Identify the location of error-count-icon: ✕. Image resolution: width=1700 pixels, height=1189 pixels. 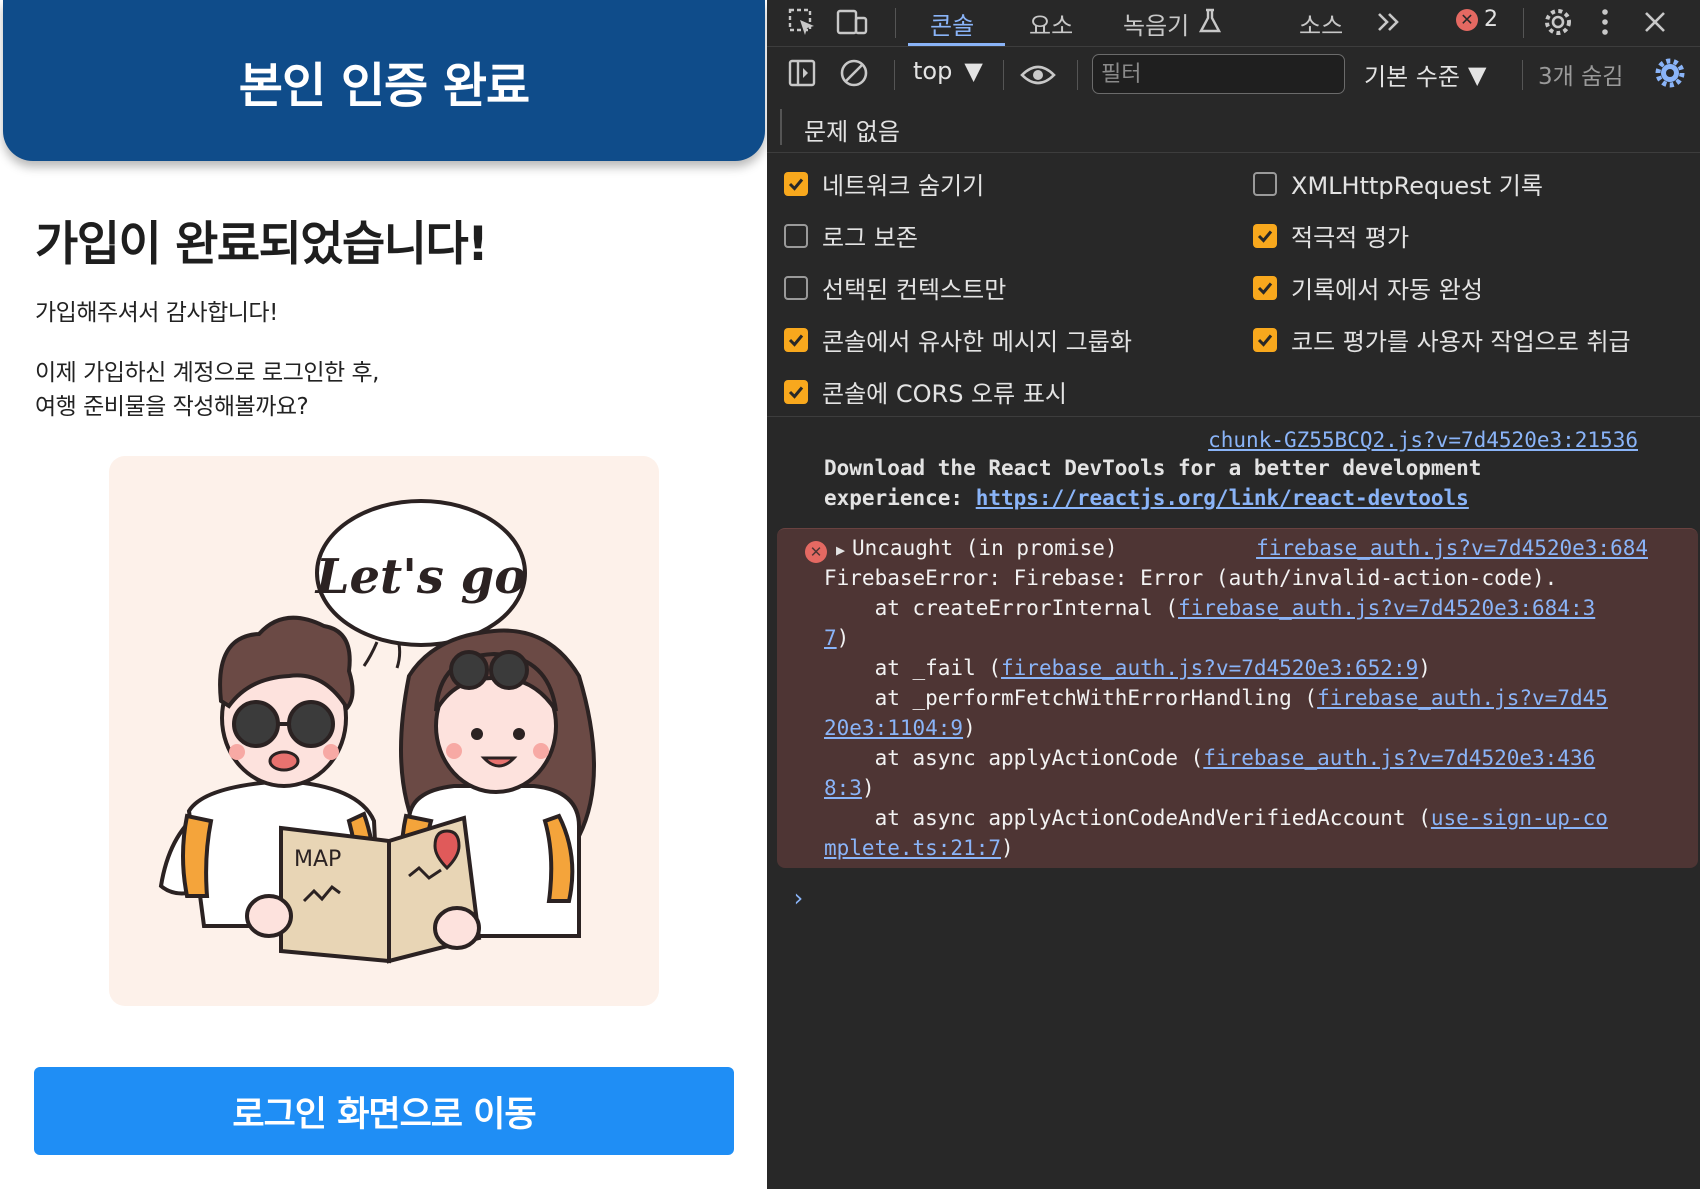
(1467, 19).